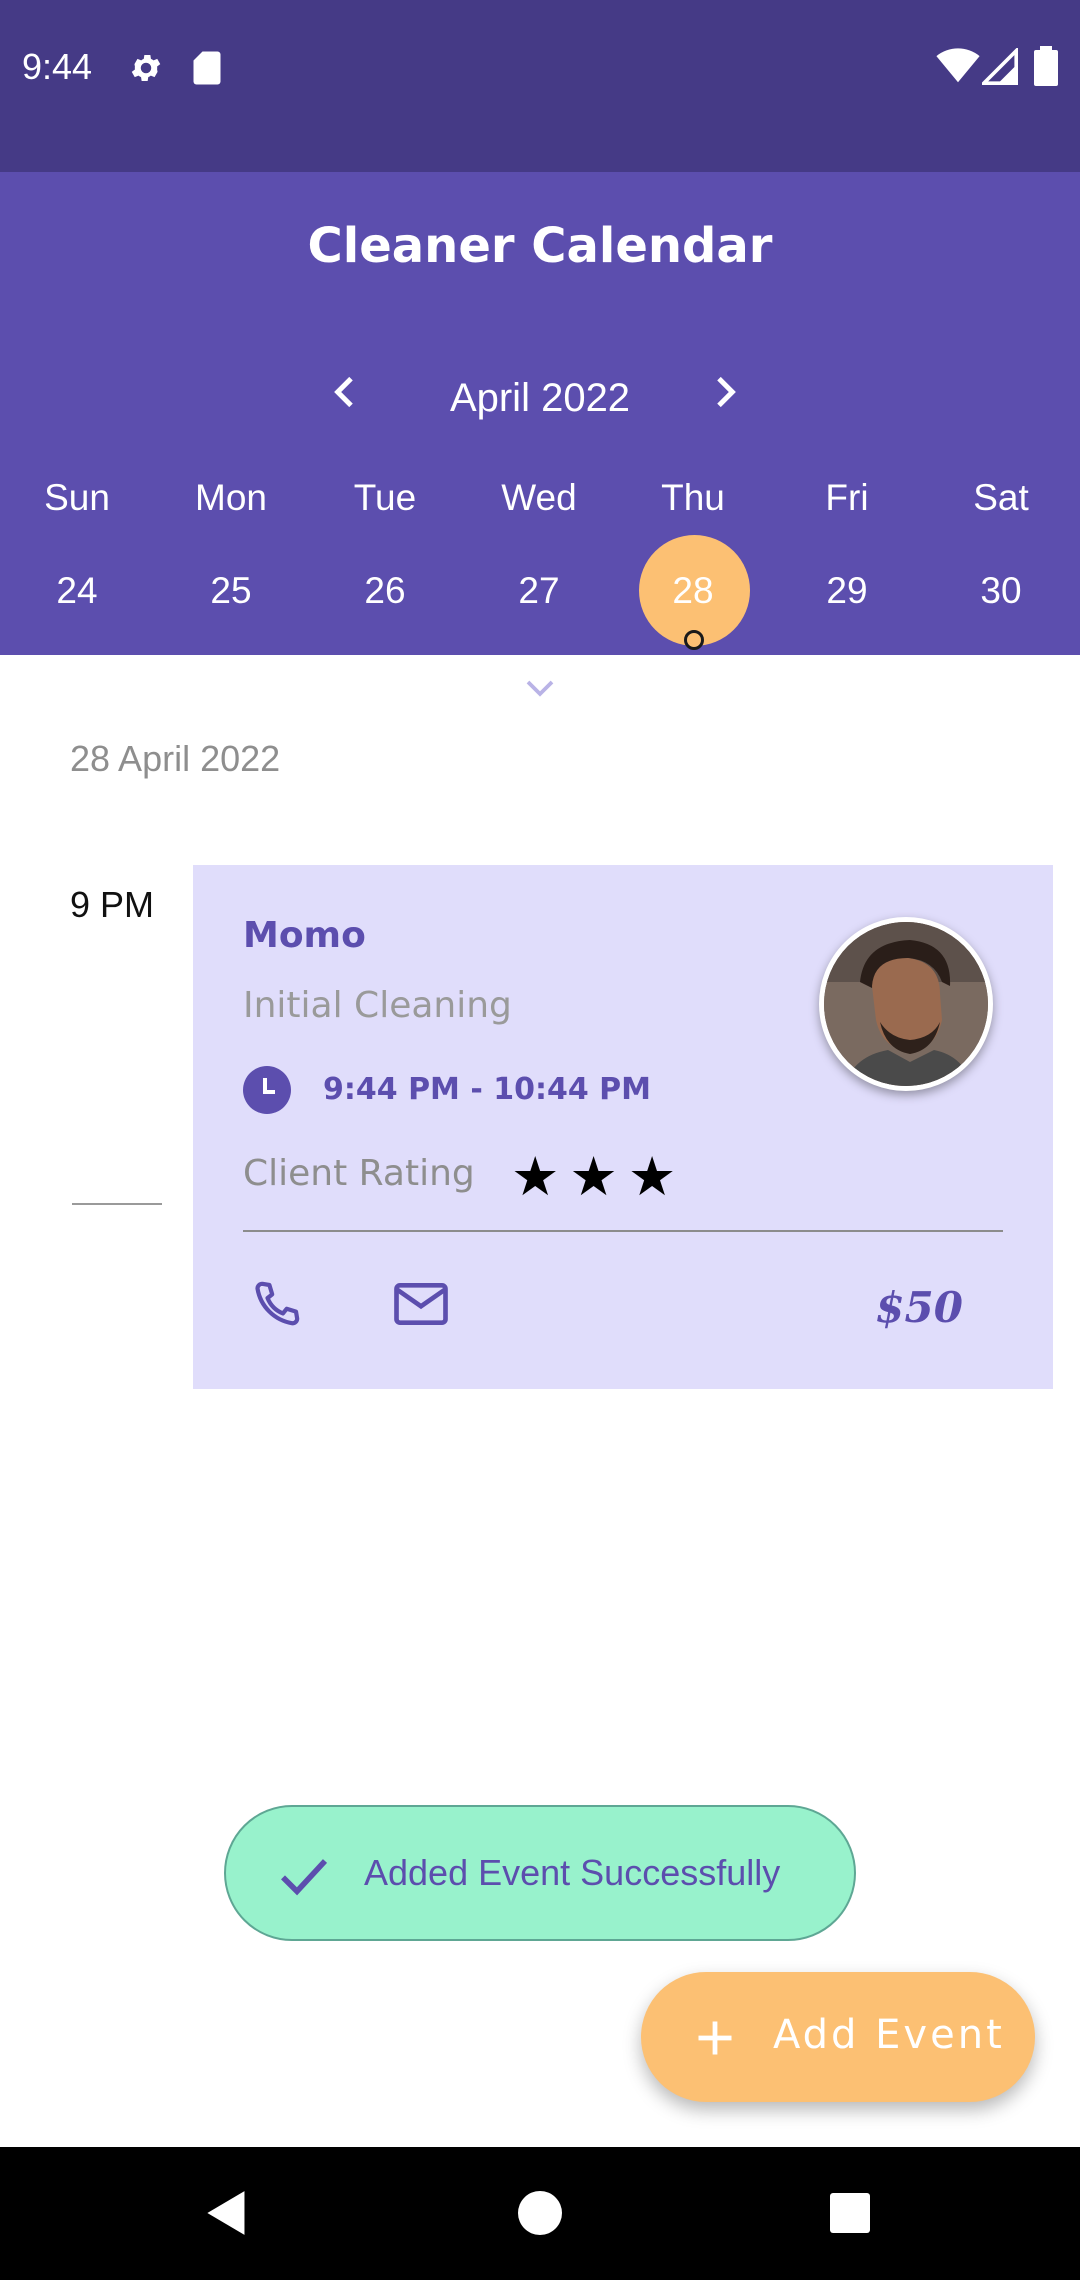 The image size is (1080, 2280). What do you see at coordinates (267, 1090) in the screenshot?
I see `clock-icon` at bounding box center [267, 1090].